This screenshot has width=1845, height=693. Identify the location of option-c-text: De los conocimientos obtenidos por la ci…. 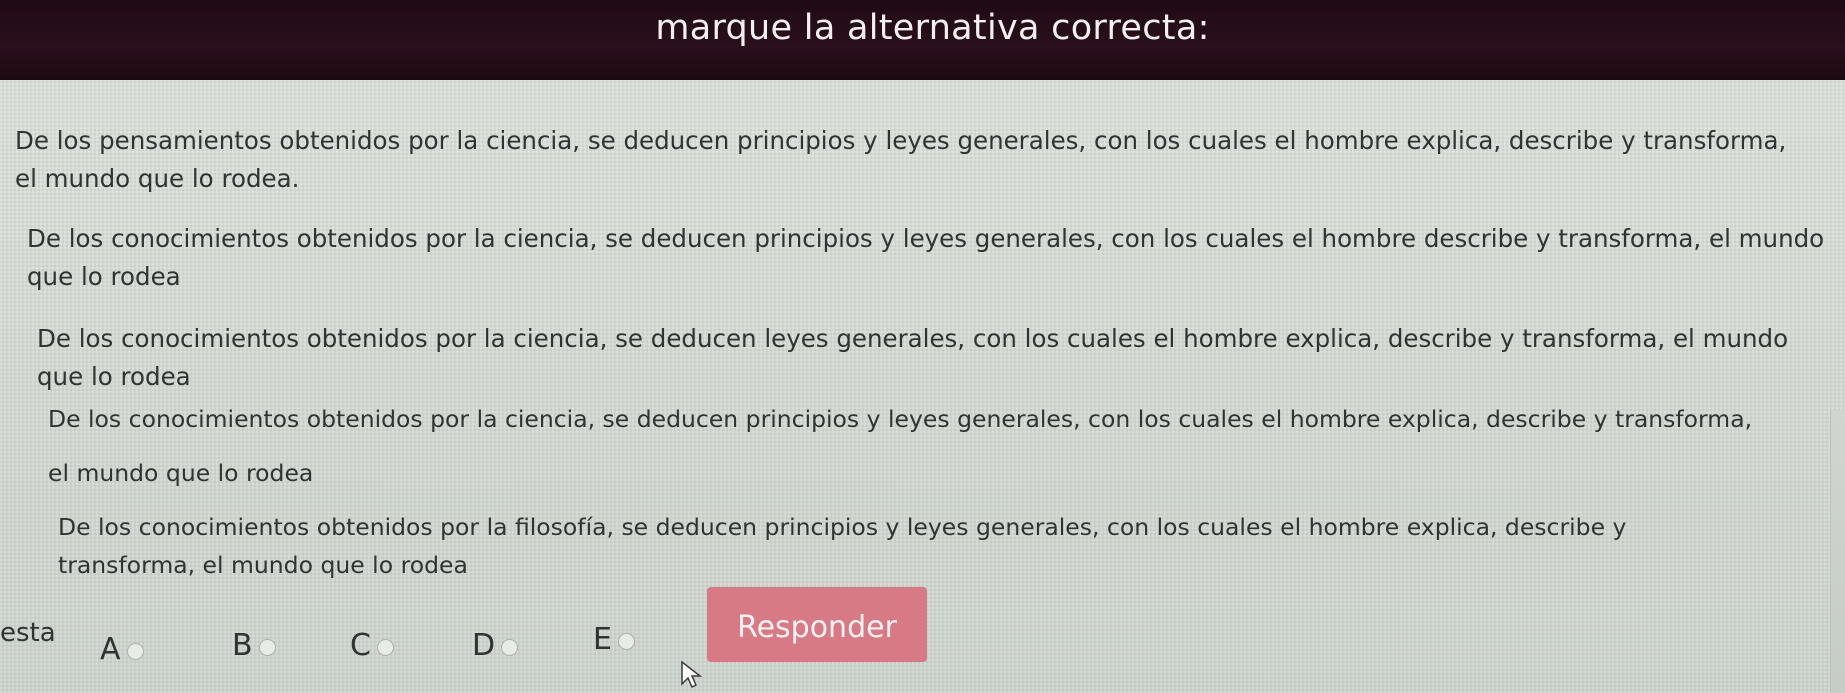
(913, 357).